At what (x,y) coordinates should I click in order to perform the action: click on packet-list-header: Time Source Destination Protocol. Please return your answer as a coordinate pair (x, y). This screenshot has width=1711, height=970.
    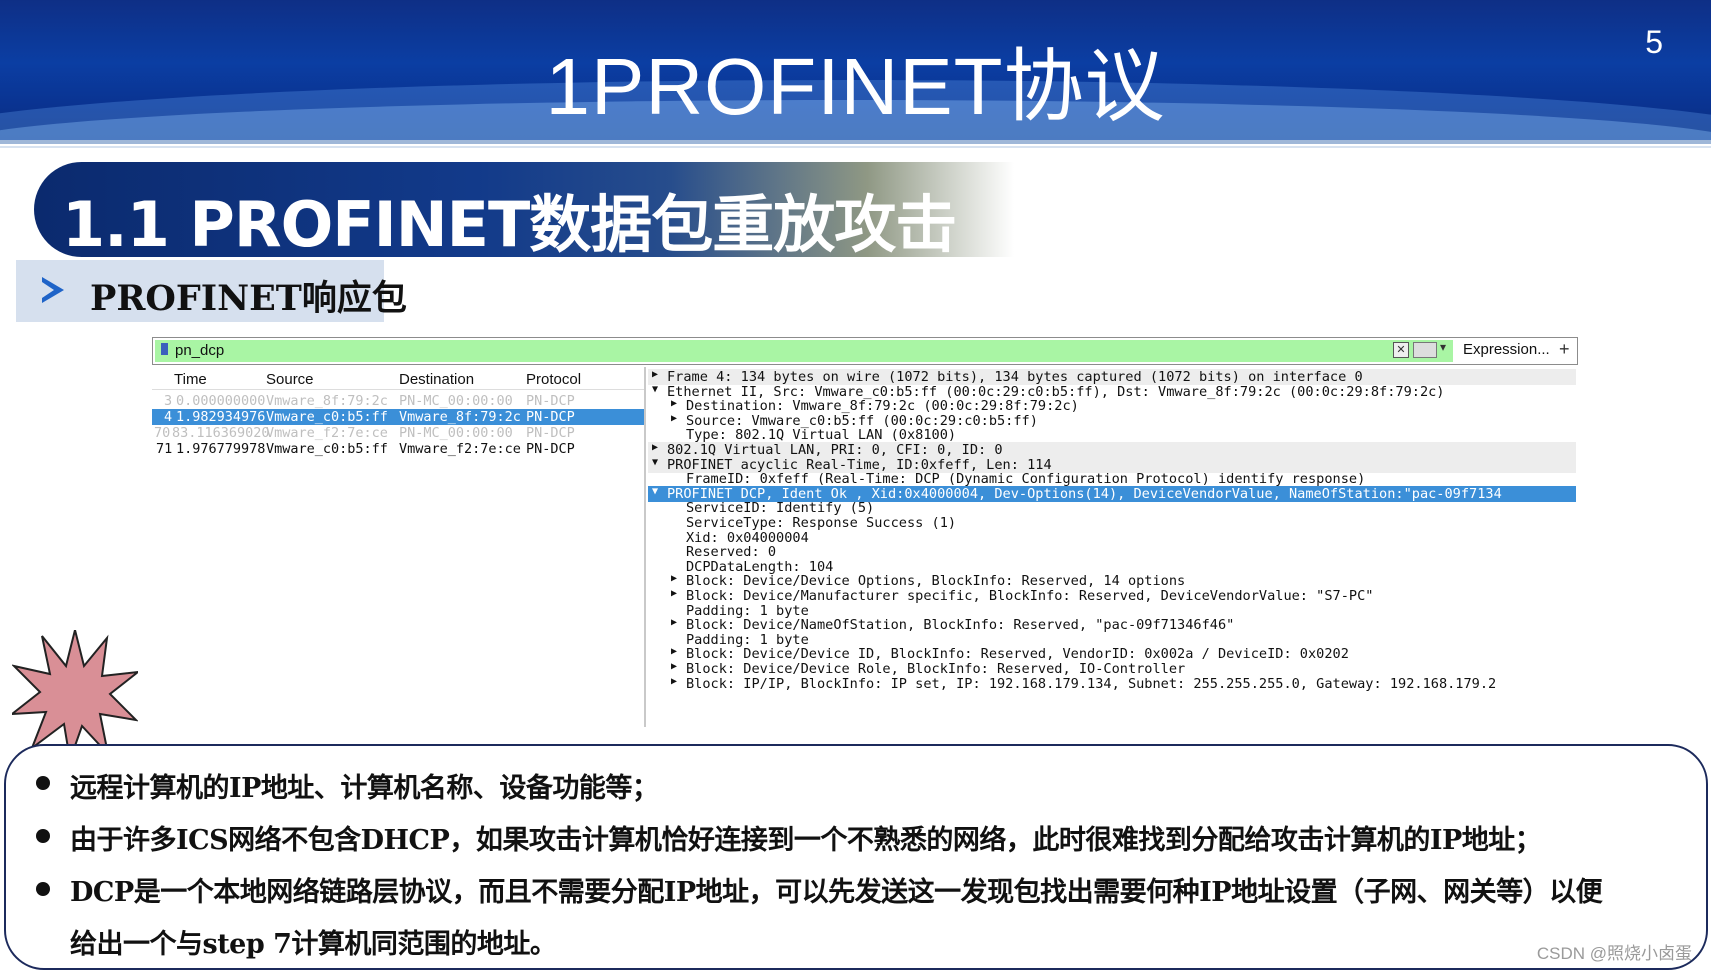
    Looking at the image, I should click on (398, 379).